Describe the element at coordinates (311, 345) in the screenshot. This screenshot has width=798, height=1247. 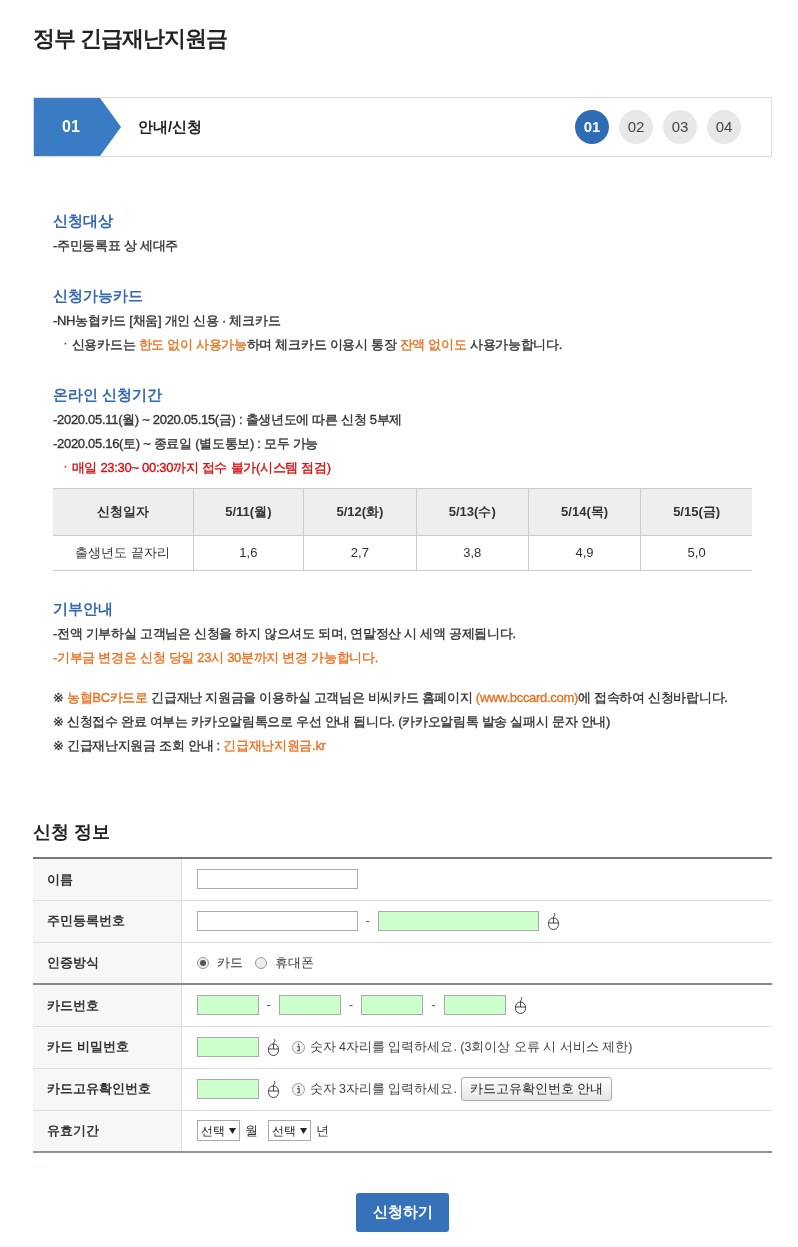
I see `info-line: ㆍ신용카드는 한도 없이 사용가능하며 체크카드 이용시 통장 잔액 없이도 사용가능합니다.` at that location.